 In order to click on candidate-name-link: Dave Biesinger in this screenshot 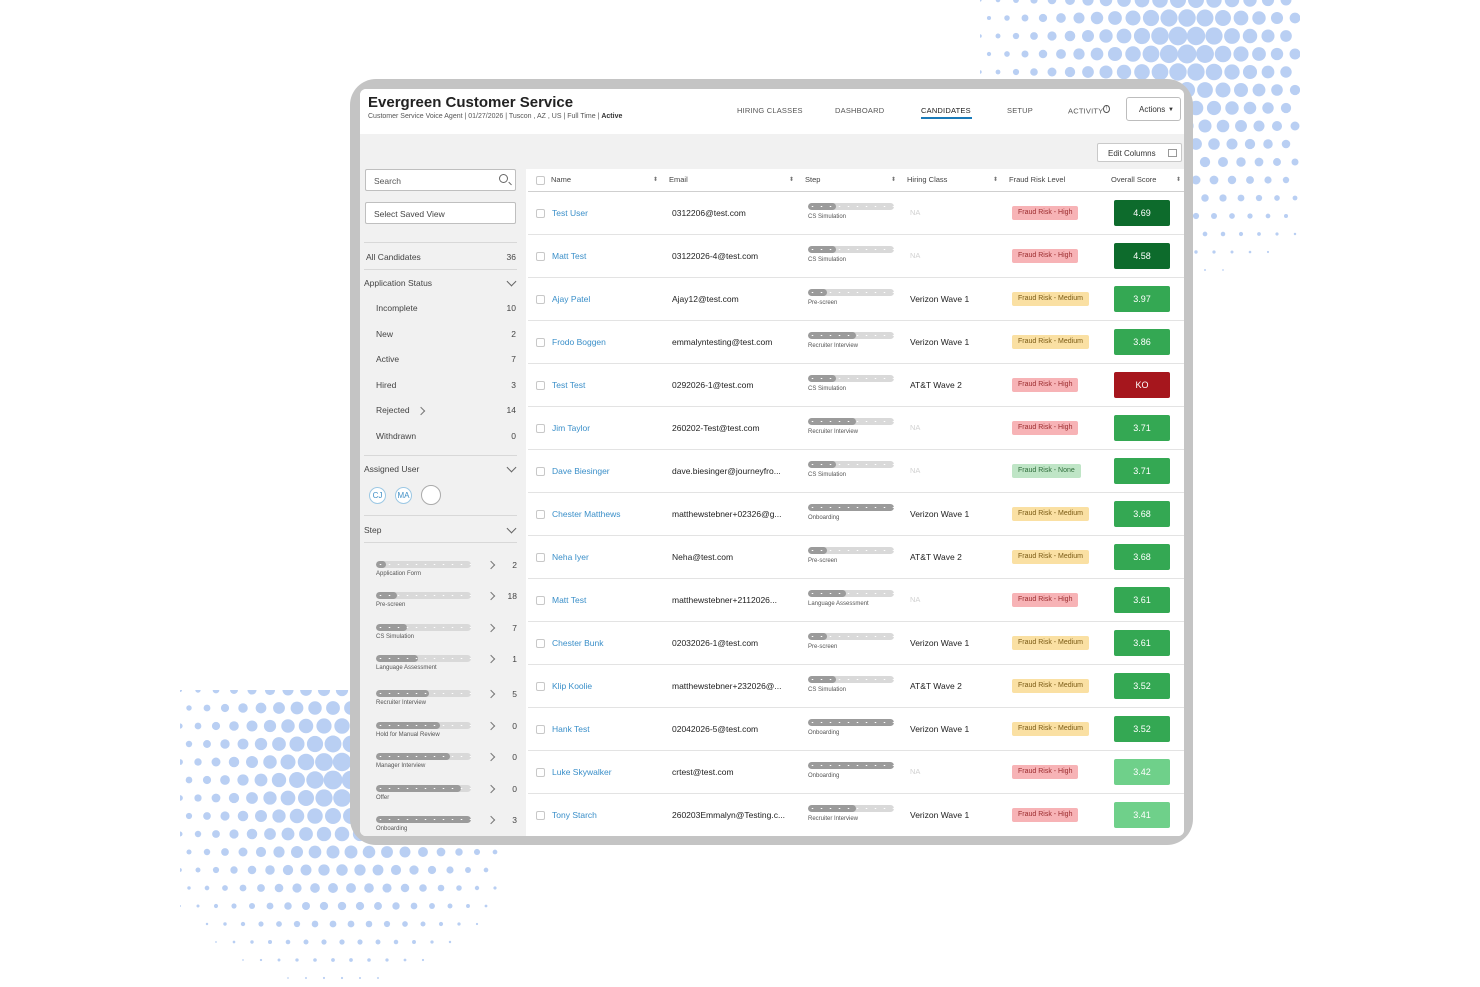, I will do `click(581, 471)`.